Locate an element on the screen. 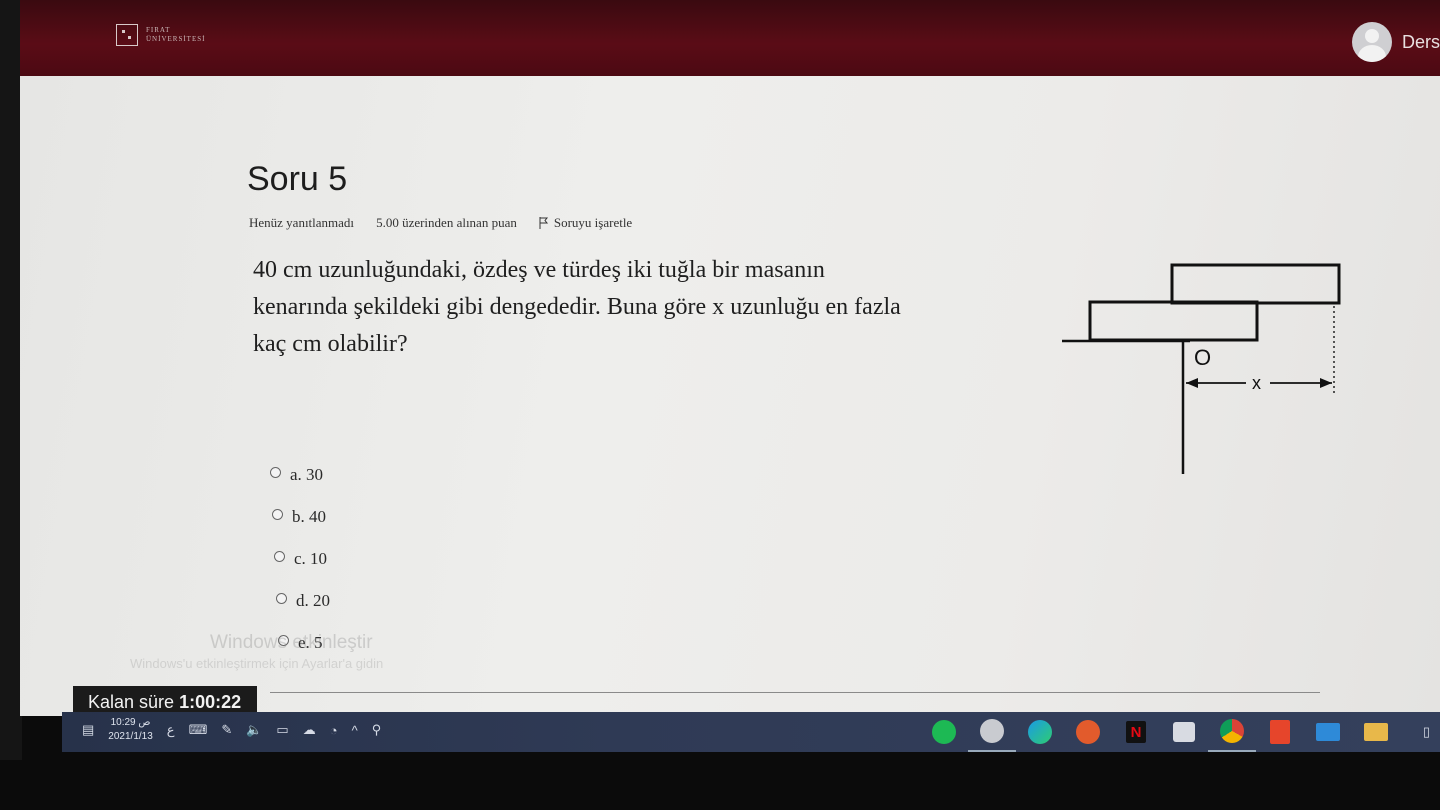 This screenshot has width=1440, height=810. action-center-icon: ▤ is located at coordinates (88, 730).